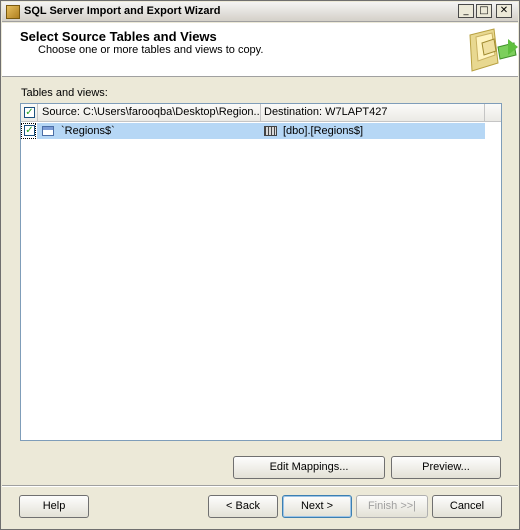 The image size is (520, 530). What do you see at coordinates (118, 36) in the screenshot?
I see `page-title: Select Source Tables and Views` at bounding box center [118, 36].